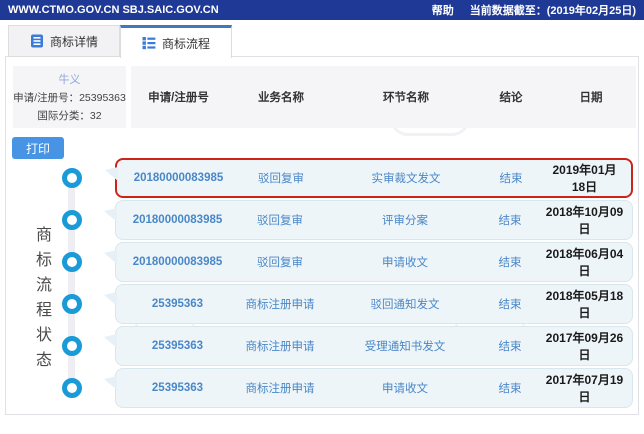  What do you see at coordinates (552, 11) in the screenshot?
I see `data-cutoff-label: 当前数据截至：(2019年02月25日)` at bounding box center [552, 11].